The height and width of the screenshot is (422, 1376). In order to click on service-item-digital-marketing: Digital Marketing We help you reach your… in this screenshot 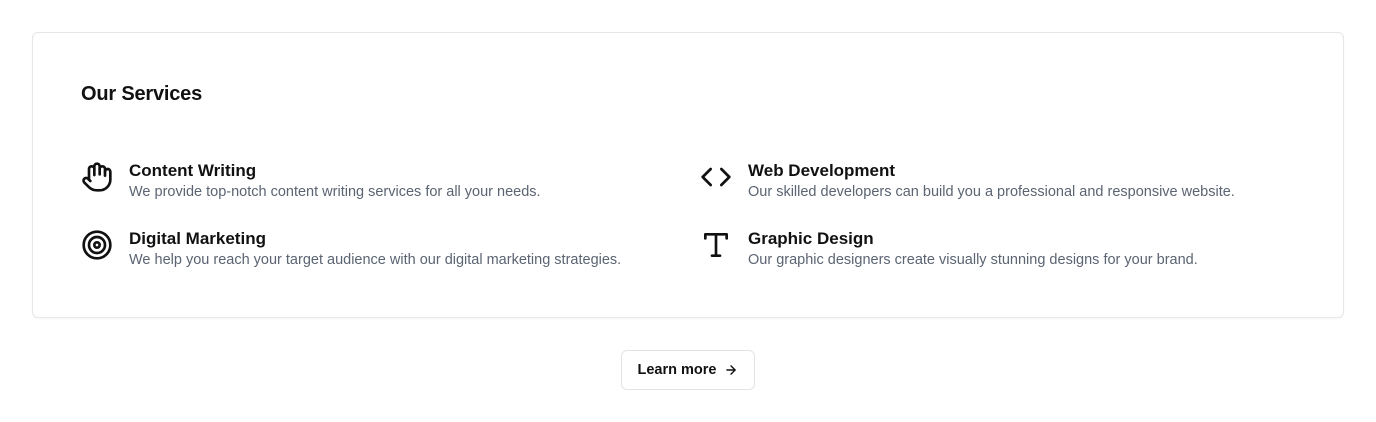, I will do `click(371, 252)`.